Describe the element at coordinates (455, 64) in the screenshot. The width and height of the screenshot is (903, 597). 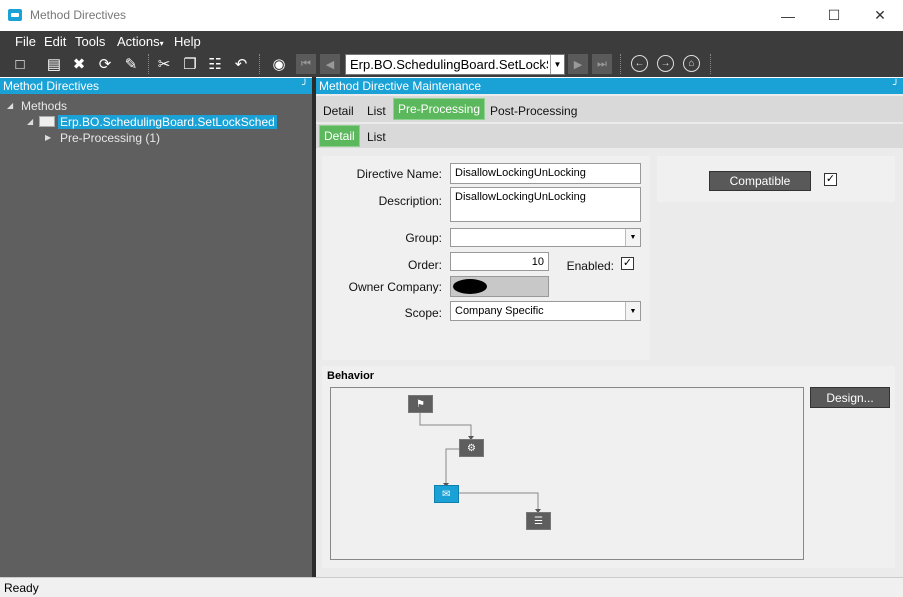
I see `method-combo: Erp.BO.SchedulingBoard.SetLockSc ▼` at that location.